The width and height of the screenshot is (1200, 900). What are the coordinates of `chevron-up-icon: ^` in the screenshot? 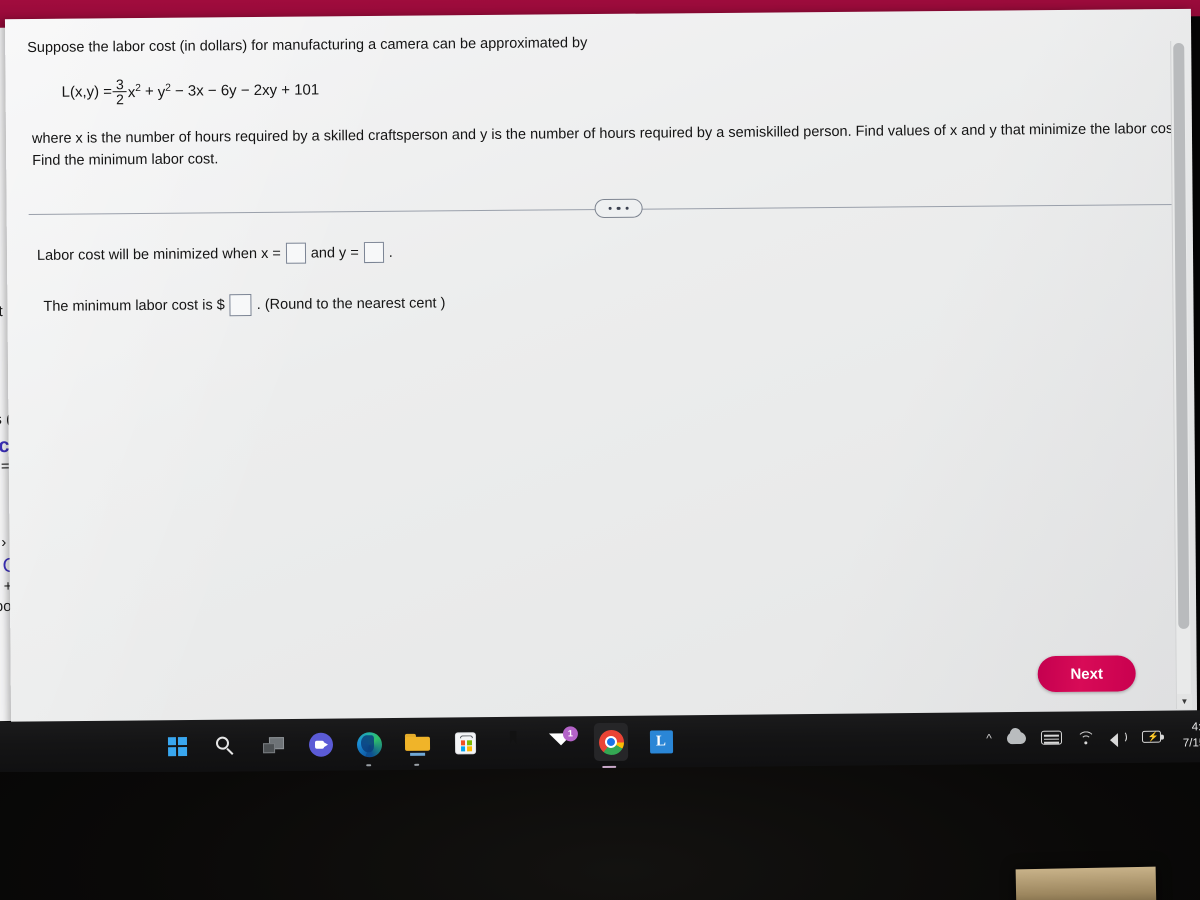 It's located at (989, 738).